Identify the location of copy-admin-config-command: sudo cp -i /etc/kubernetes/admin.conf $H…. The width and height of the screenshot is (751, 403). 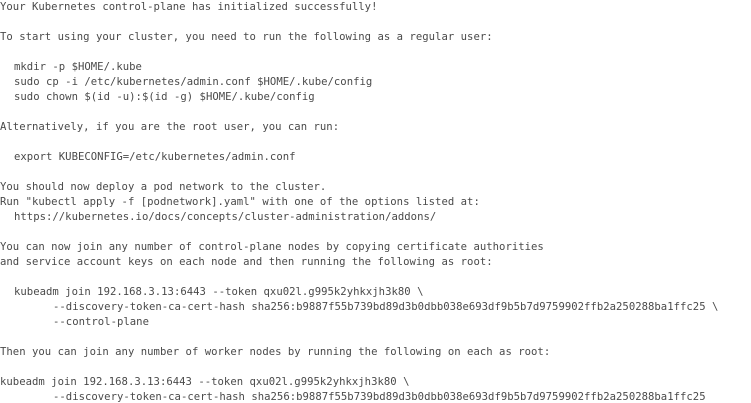
(193, 82).